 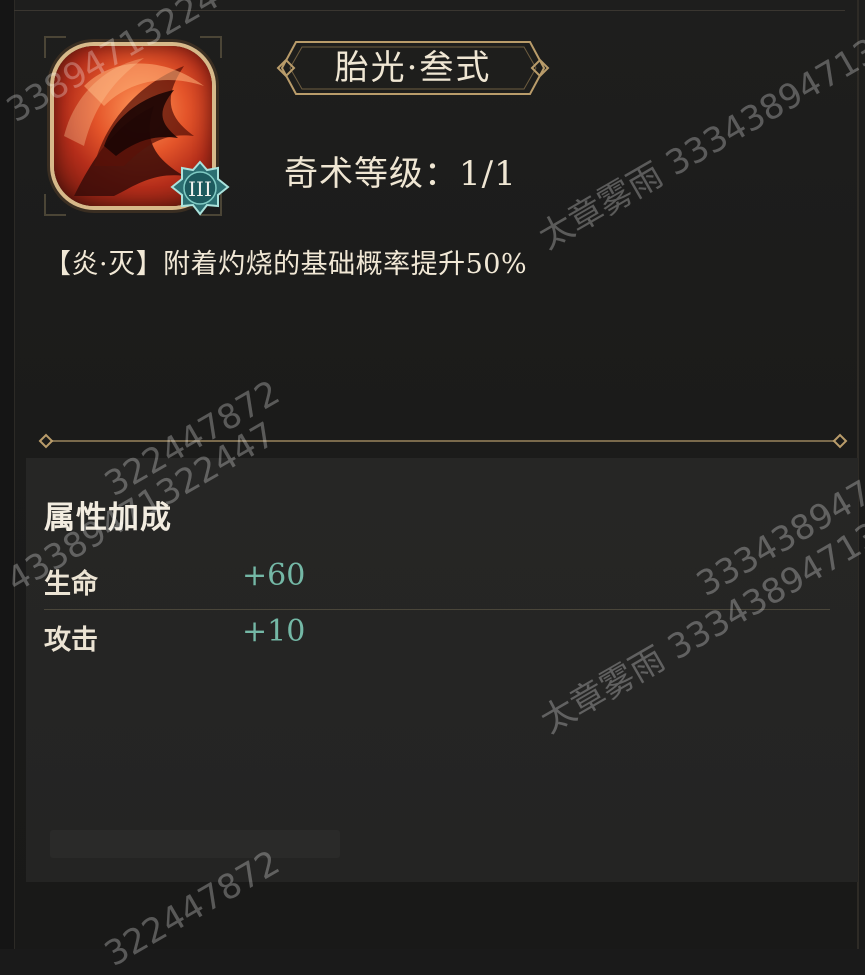 I want to click on stat-label: 生命, so click(x=71, y=584).